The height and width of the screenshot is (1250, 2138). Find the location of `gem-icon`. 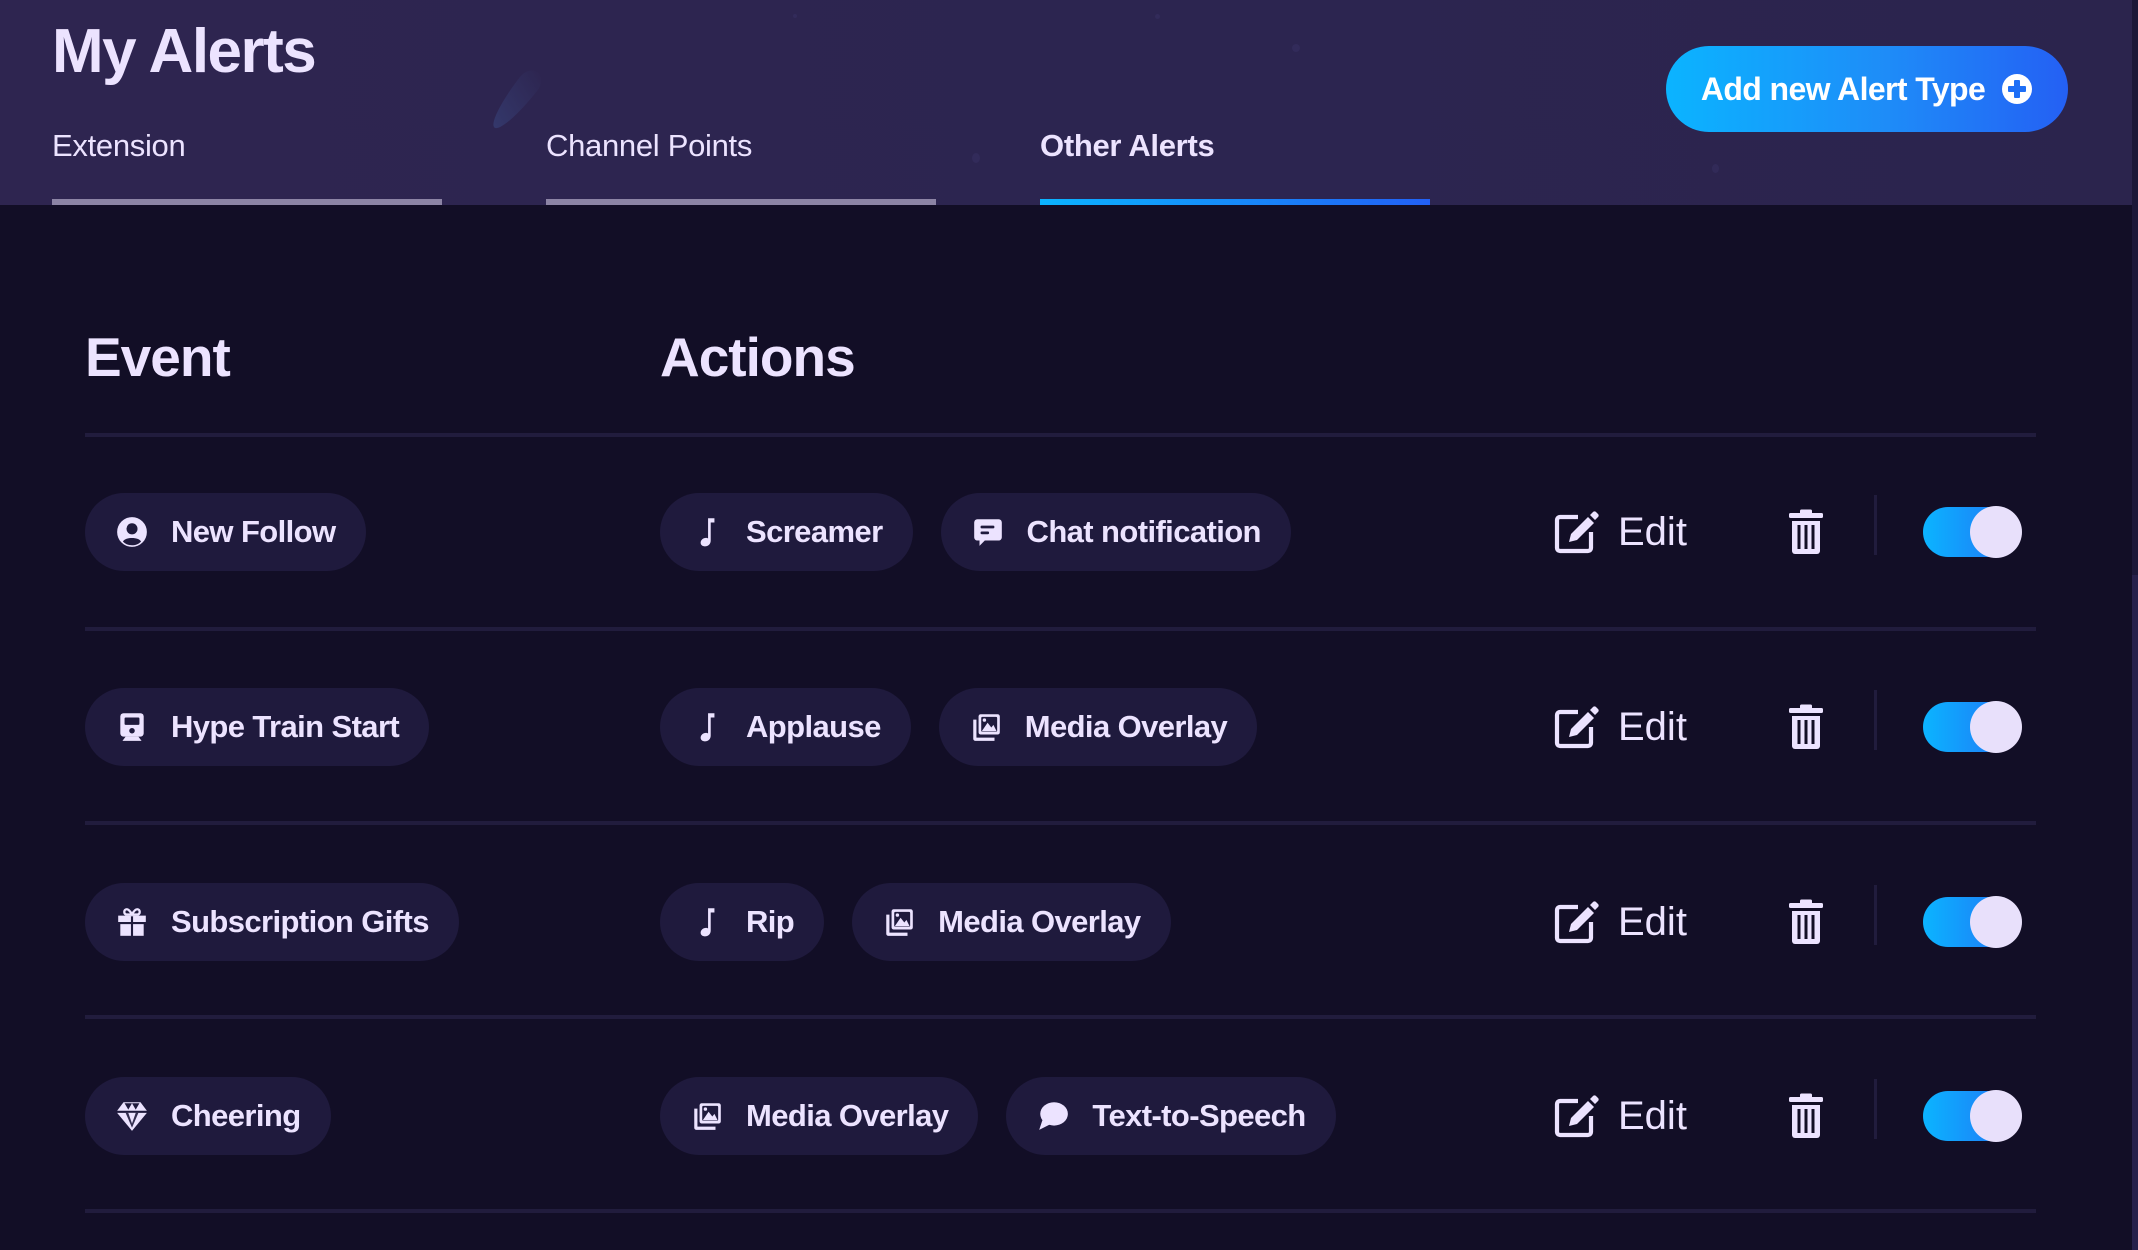

gem-icon is located at coordinates (132, 1116).